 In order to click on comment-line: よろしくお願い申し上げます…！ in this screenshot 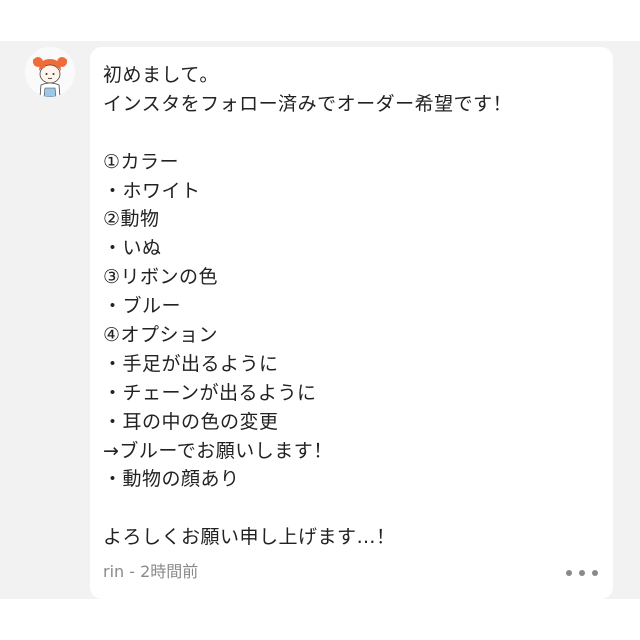, I will do `click(249, 537)`.